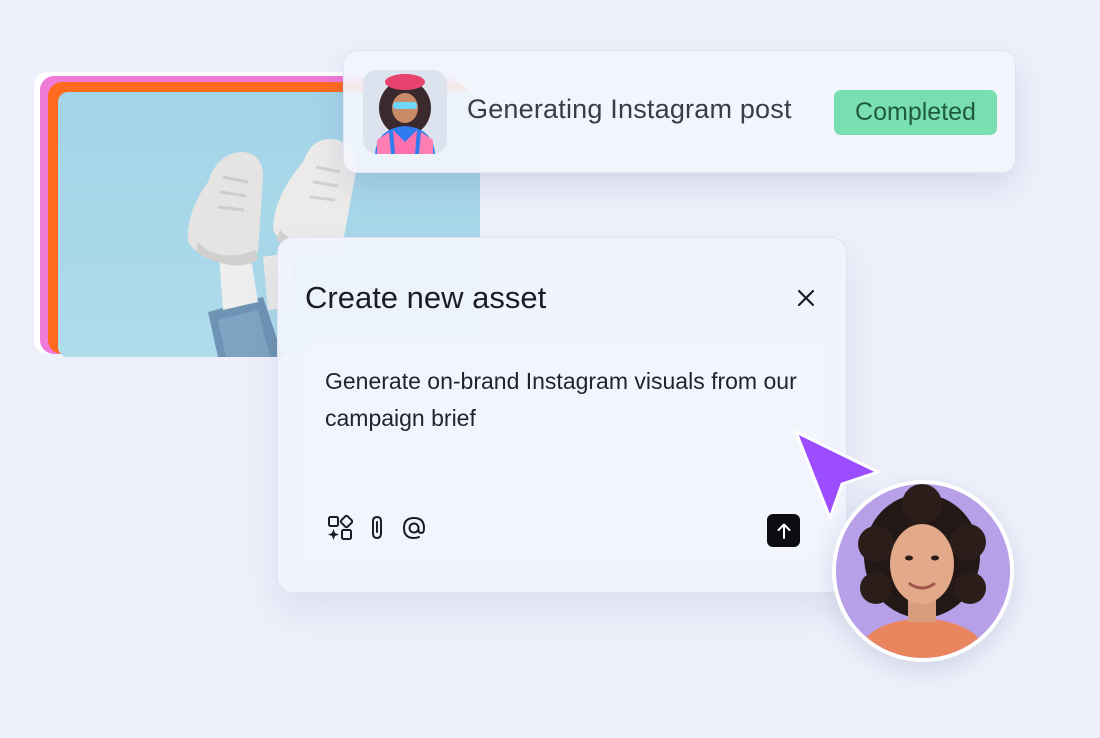  I want to click on agent-avatar-illustration, so click(405, 112).